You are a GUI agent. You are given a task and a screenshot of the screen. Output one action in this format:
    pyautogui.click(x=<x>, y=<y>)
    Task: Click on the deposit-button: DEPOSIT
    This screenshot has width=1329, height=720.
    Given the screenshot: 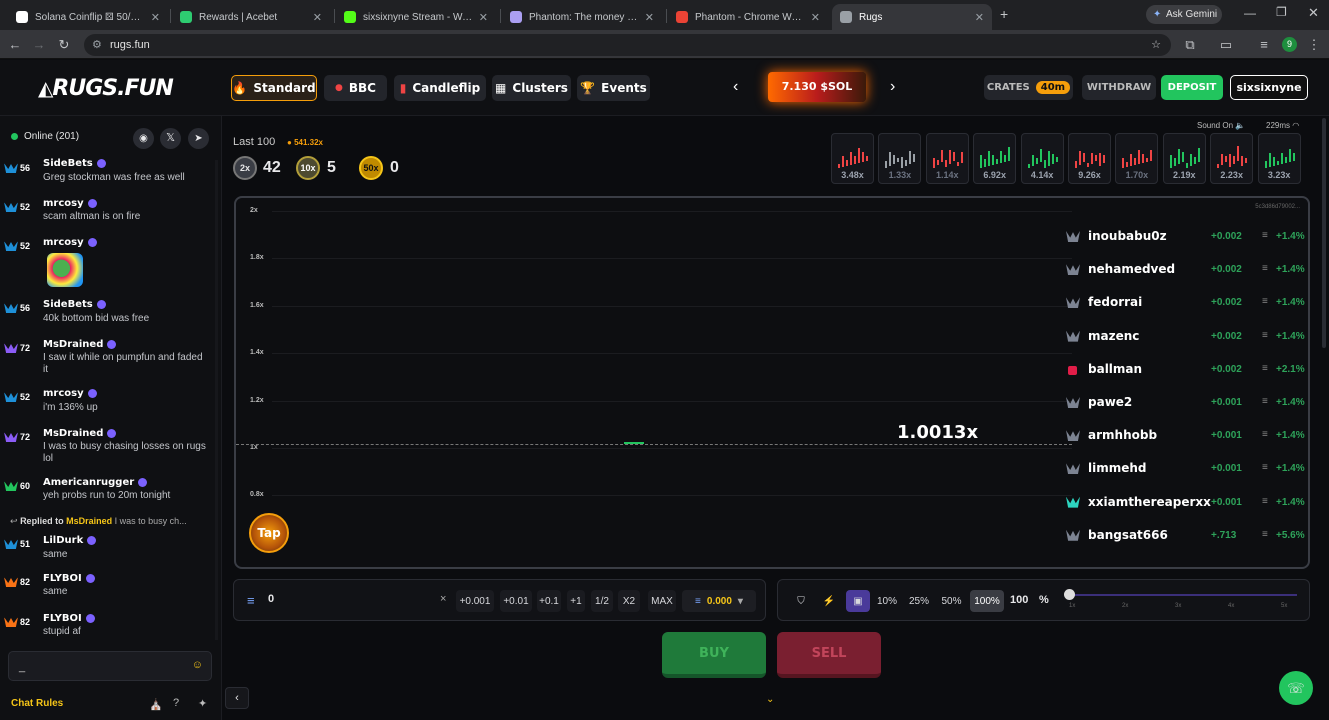 What is the action you would take?
    pyautogui.click(x=1192, y=87)
    